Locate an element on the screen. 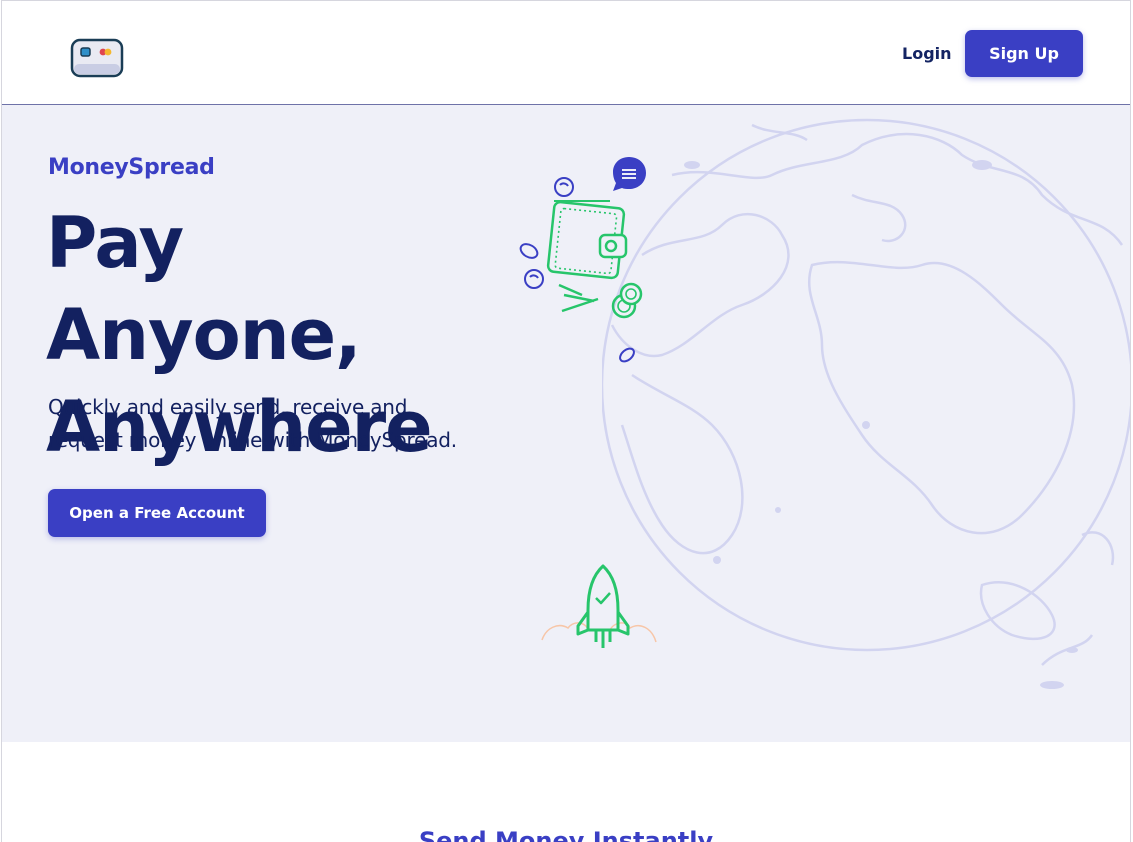 The height and width of the screenshot is (842, 1133). wallet-icon is located at coordinates (582, 260).